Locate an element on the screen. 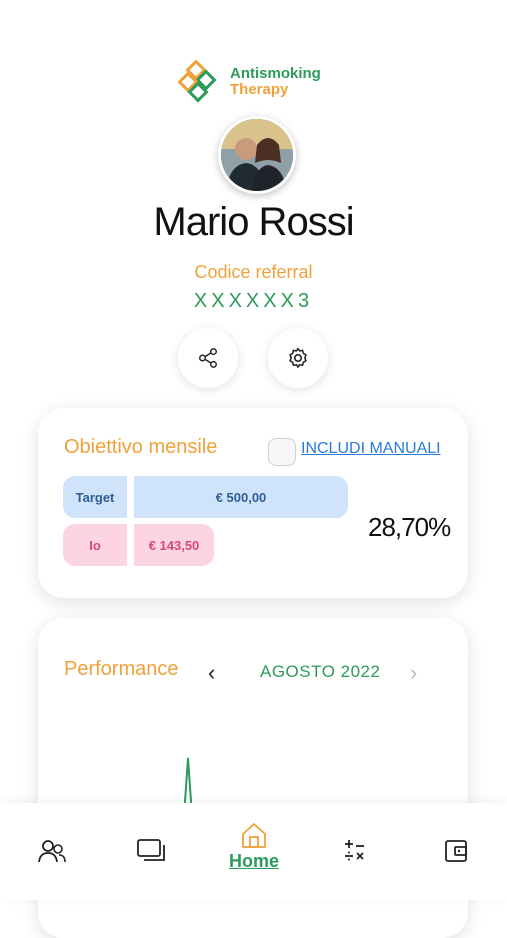 This screenshot has height=938, width=507. chevron-left-icon: ‹ is located at coordinates (211, 673).